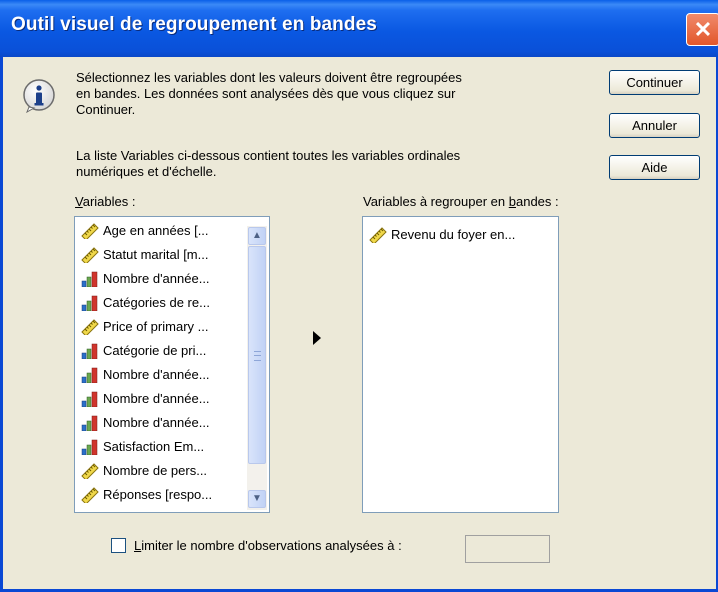 Image resolution: width=718 pixels, height=592 pixels. What do you see at coordinates (118, 545) in the screenshot?
I see `limit-checkbox` at bounding box center [118, 545].